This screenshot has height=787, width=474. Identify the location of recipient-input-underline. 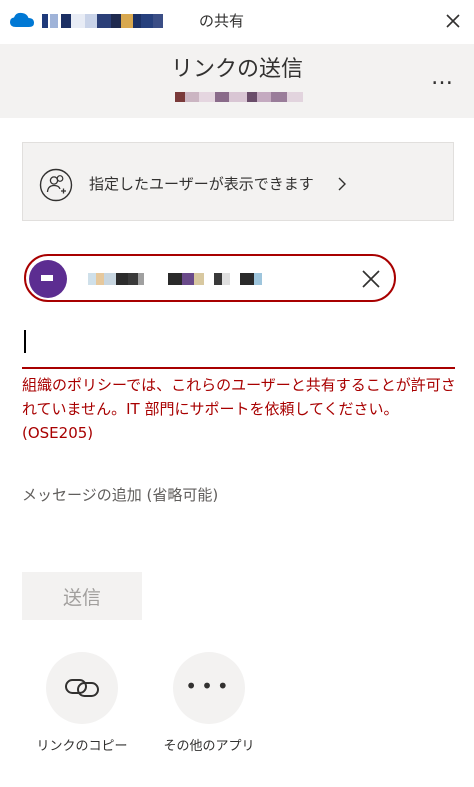
(238, 368).